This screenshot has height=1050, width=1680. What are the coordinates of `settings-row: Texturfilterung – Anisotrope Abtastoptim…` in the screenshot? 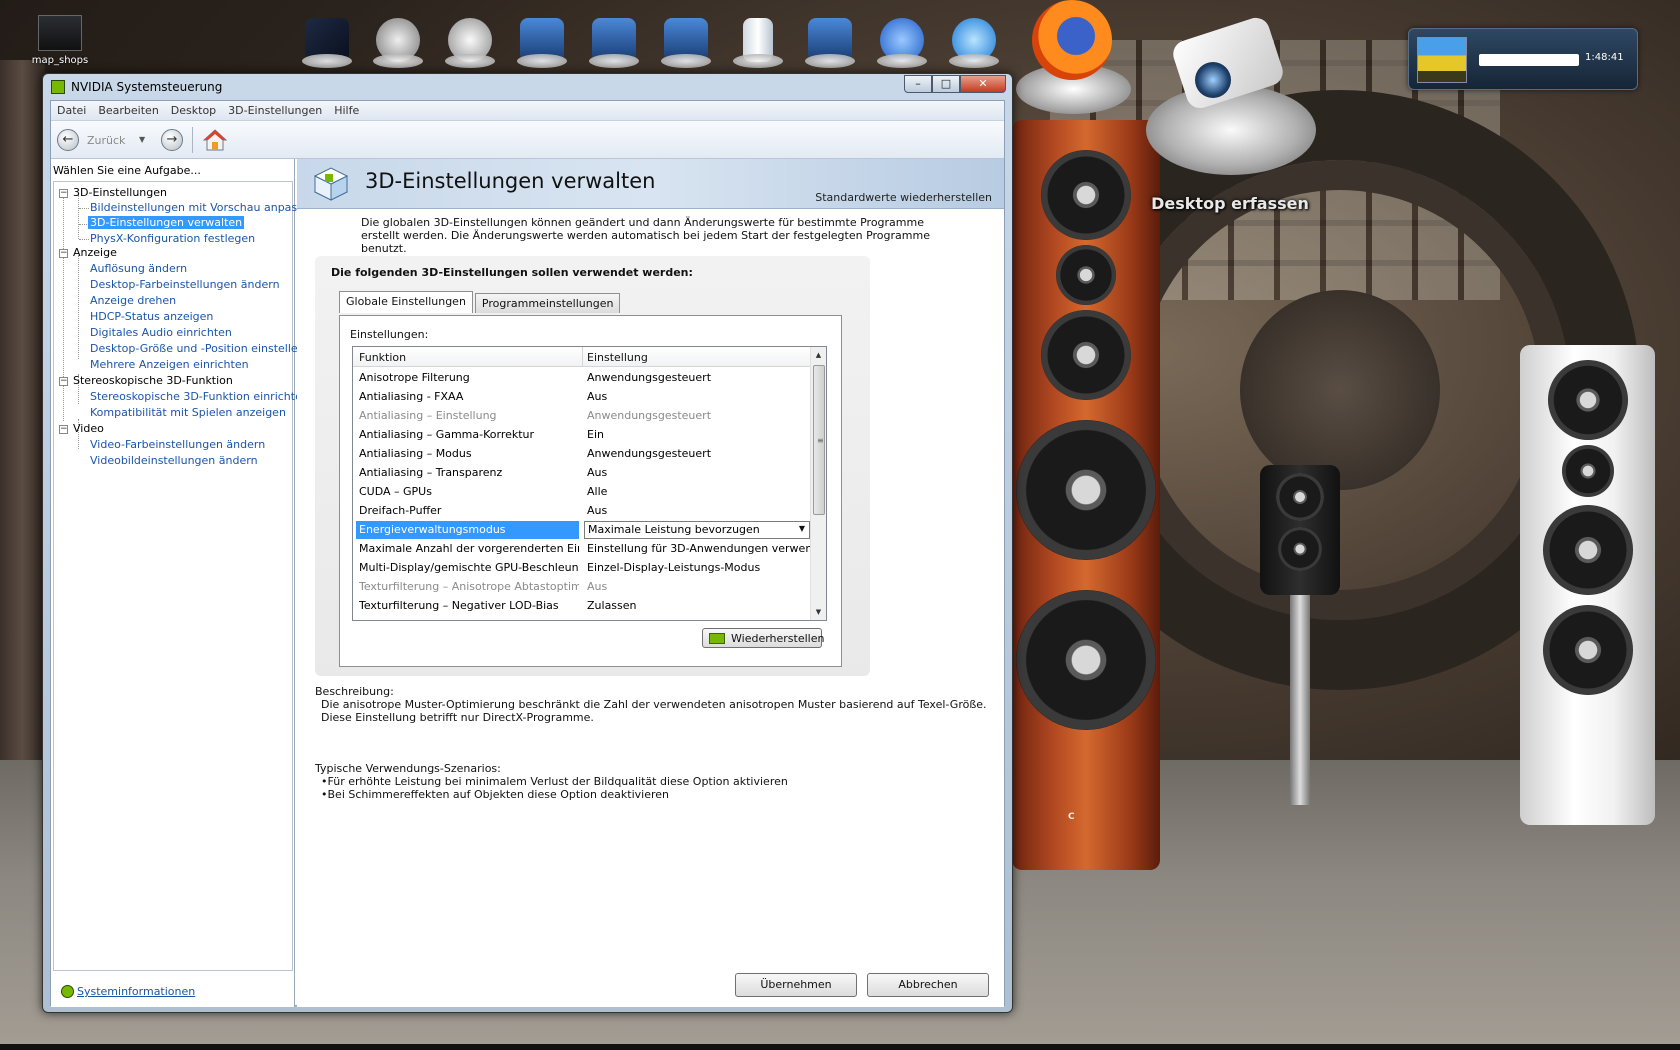 It's located at (582, 587).